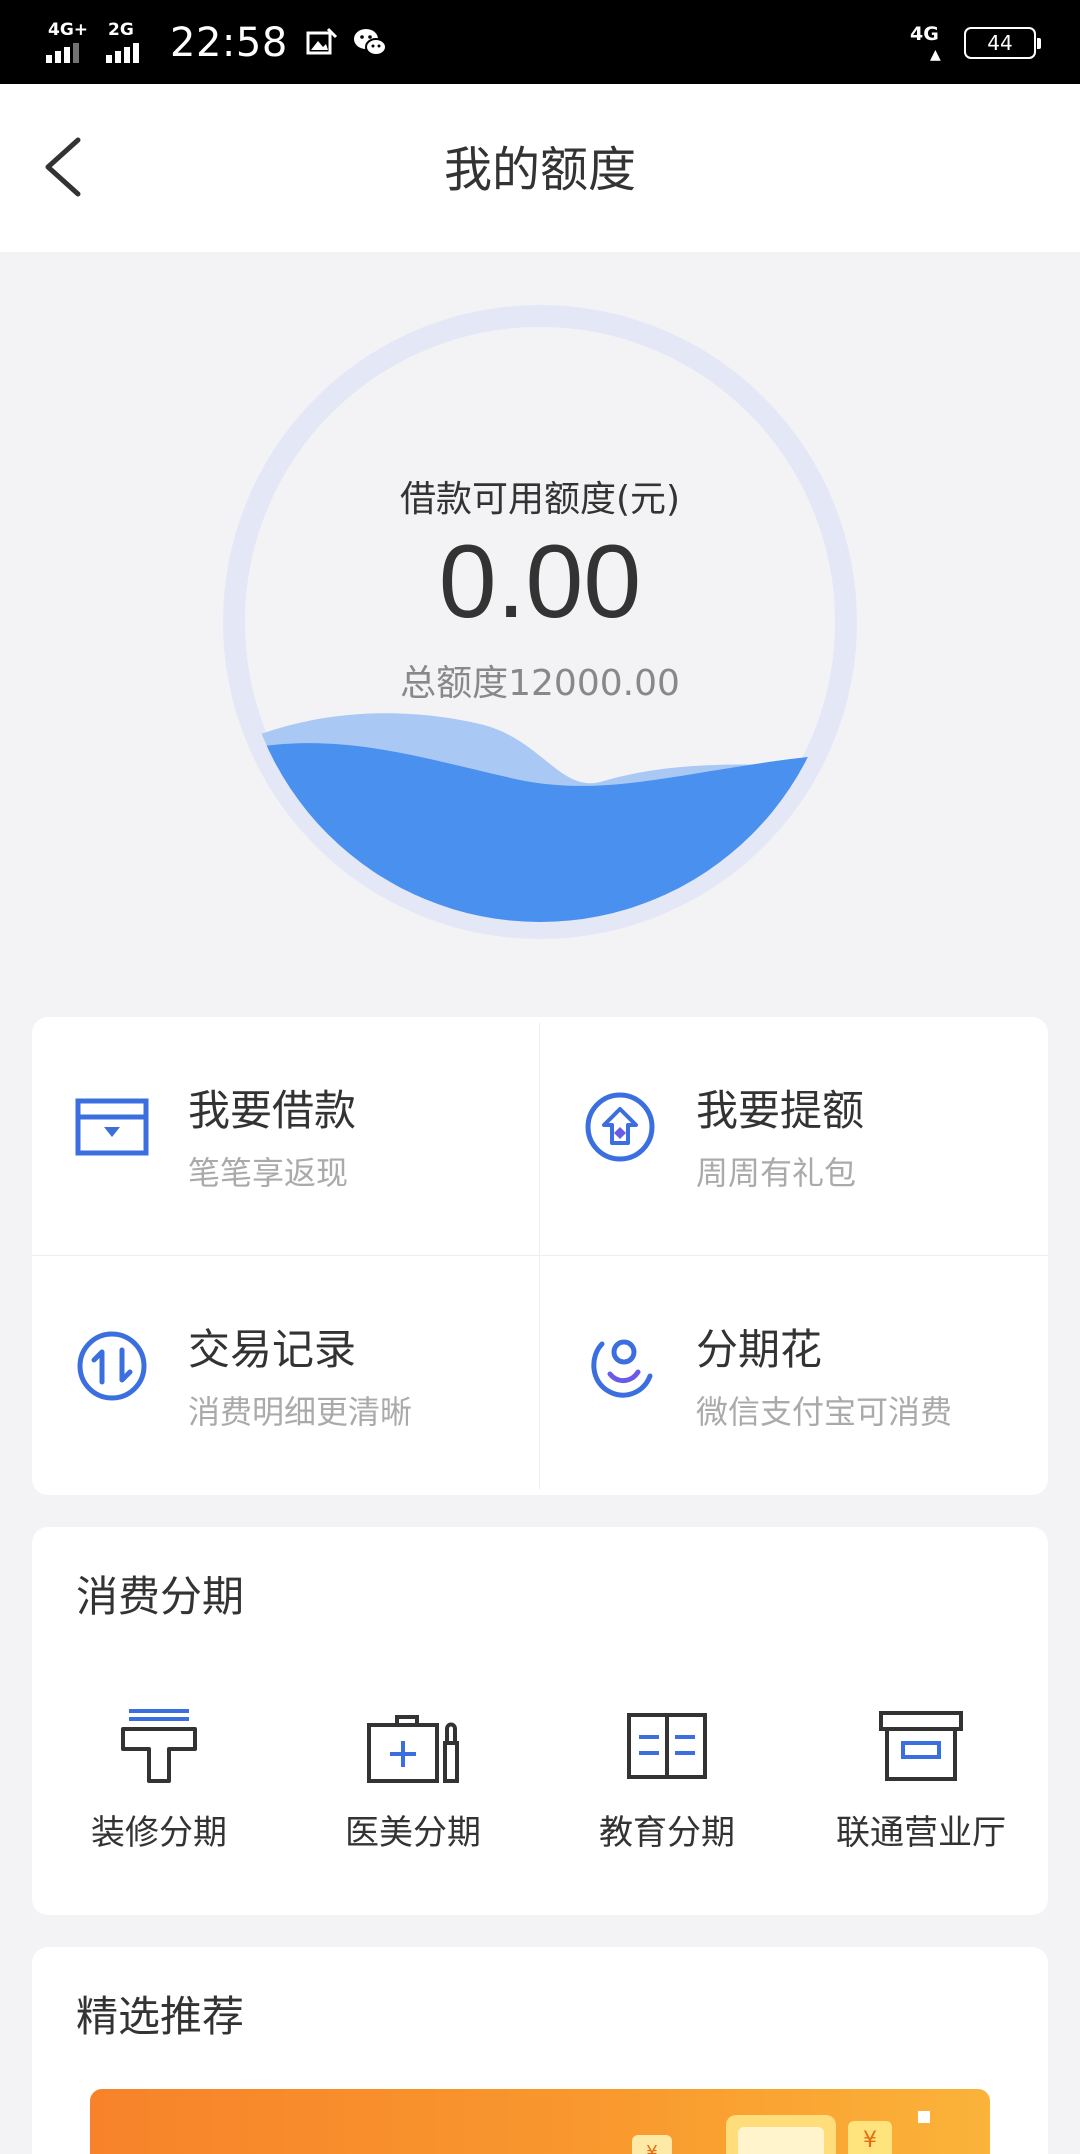  I want to click on installment-label: 装修分期, so click(159, 1833).